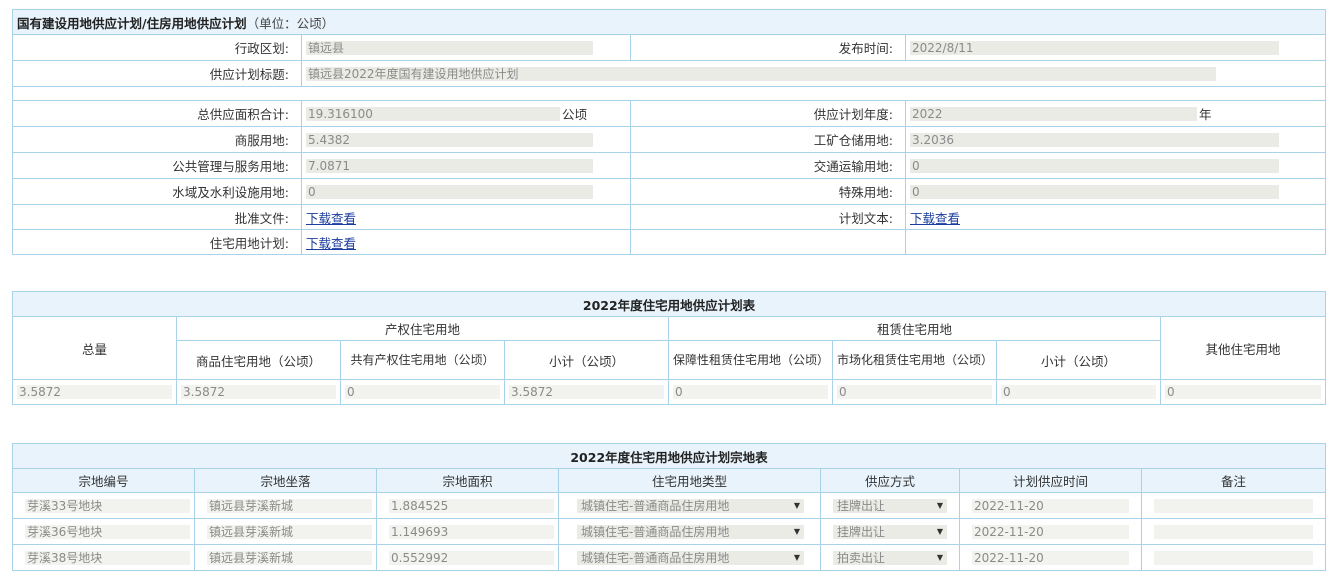 The image size is (1337, 582). Describe the element at coordinates (768, 139) in the screenshot. I see `industrial-label: 工矿仓储用地:` at that location.